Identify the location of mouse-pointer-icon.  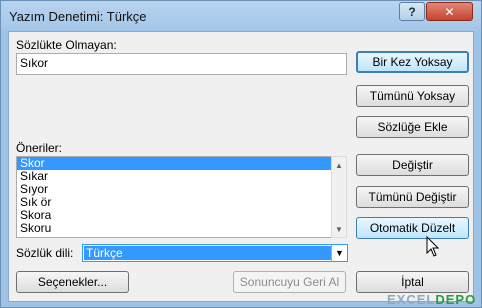
(433, 246).